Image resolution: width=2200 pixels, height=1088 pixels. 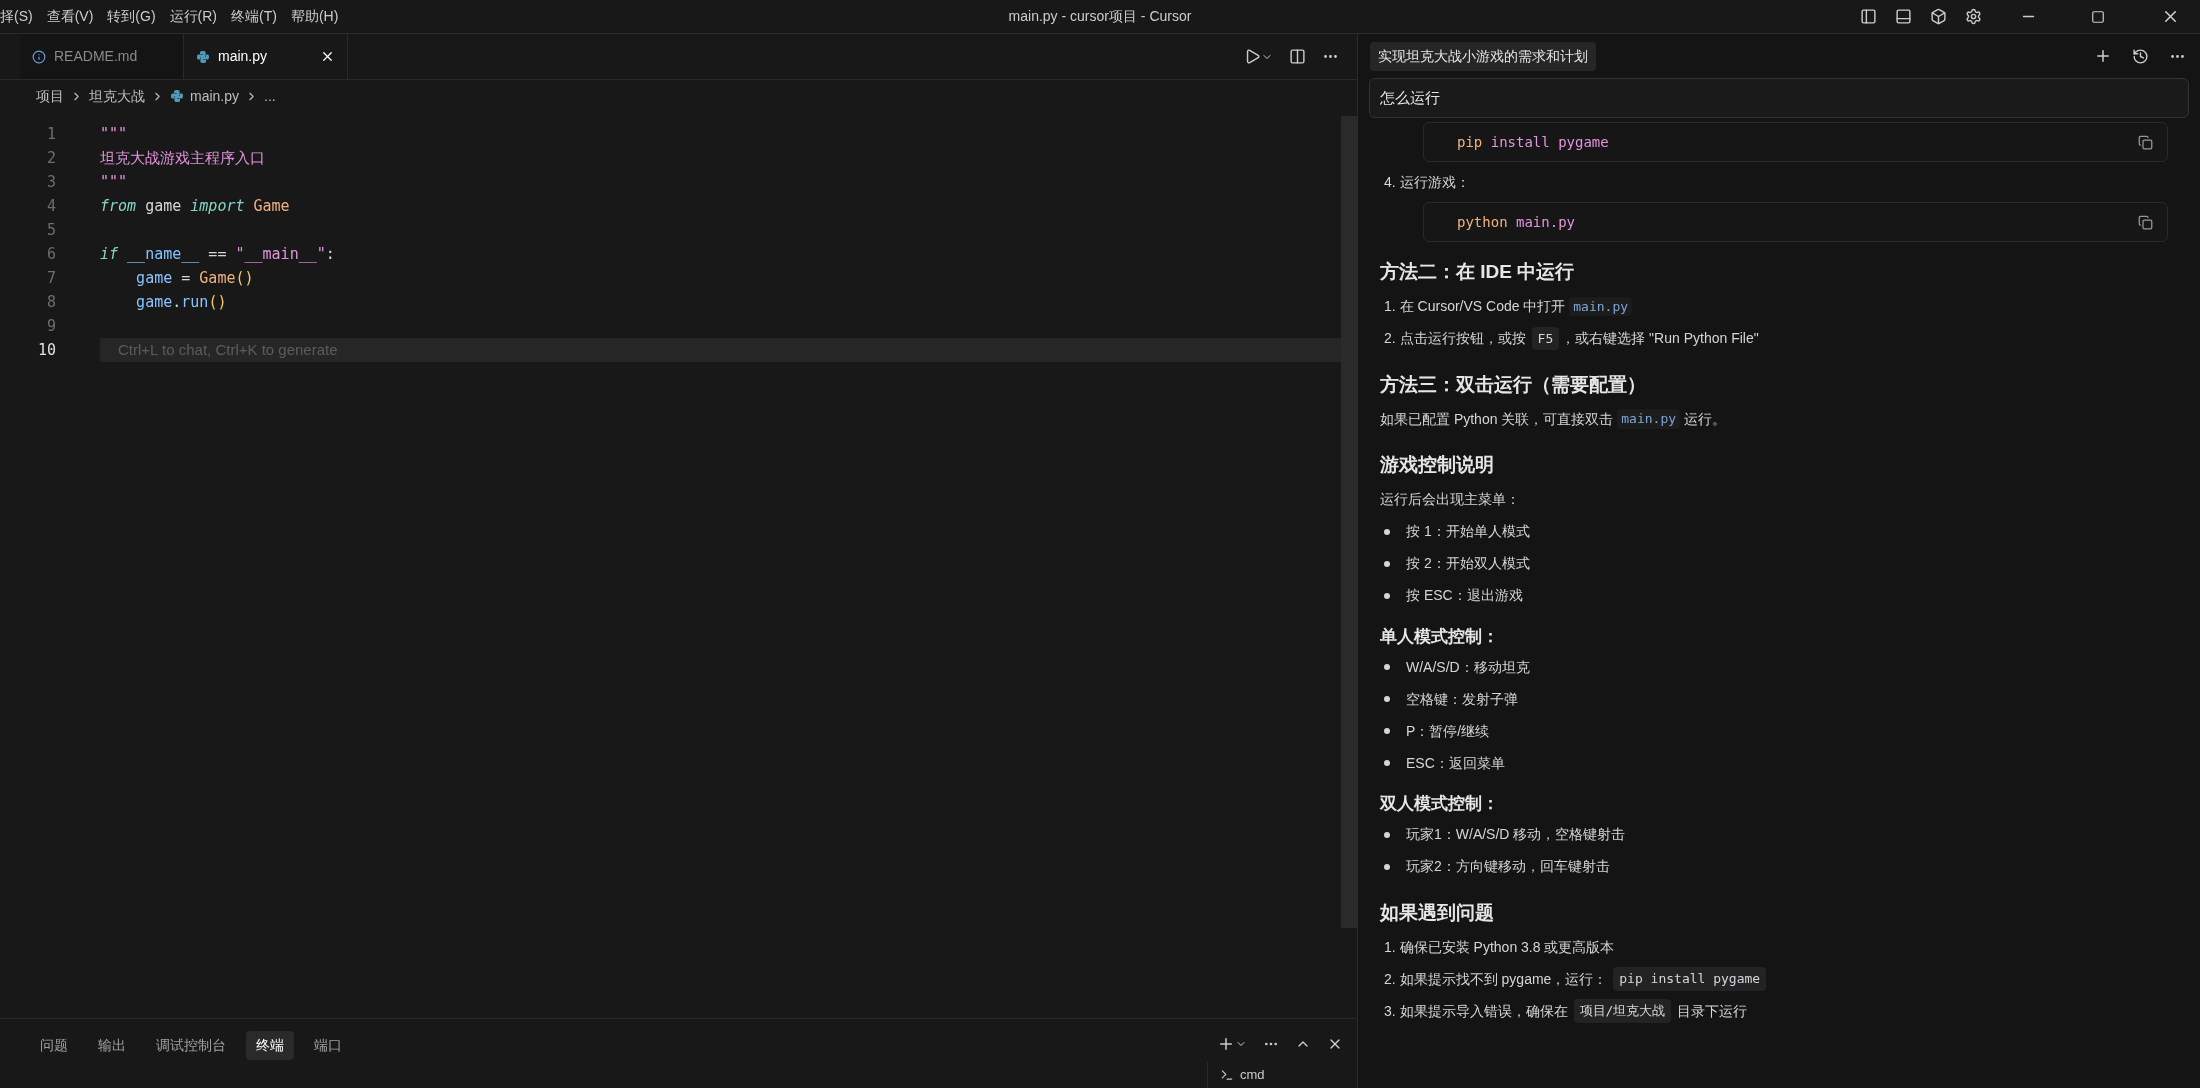 I want to click on settings-icon, so click(x=1973, y=16).